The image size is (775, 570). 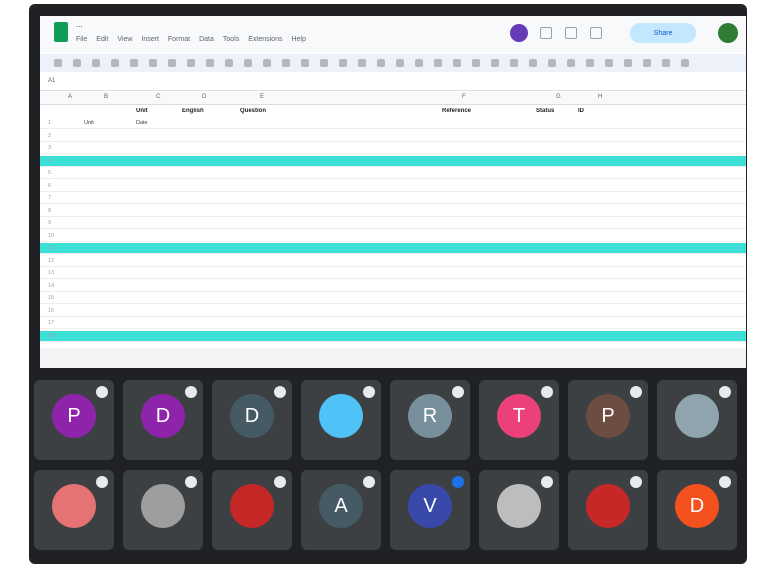 What do you see at coordinates (106, 97) in the screenshot?
I see `column-header: B` at bounding box center [106, 97].